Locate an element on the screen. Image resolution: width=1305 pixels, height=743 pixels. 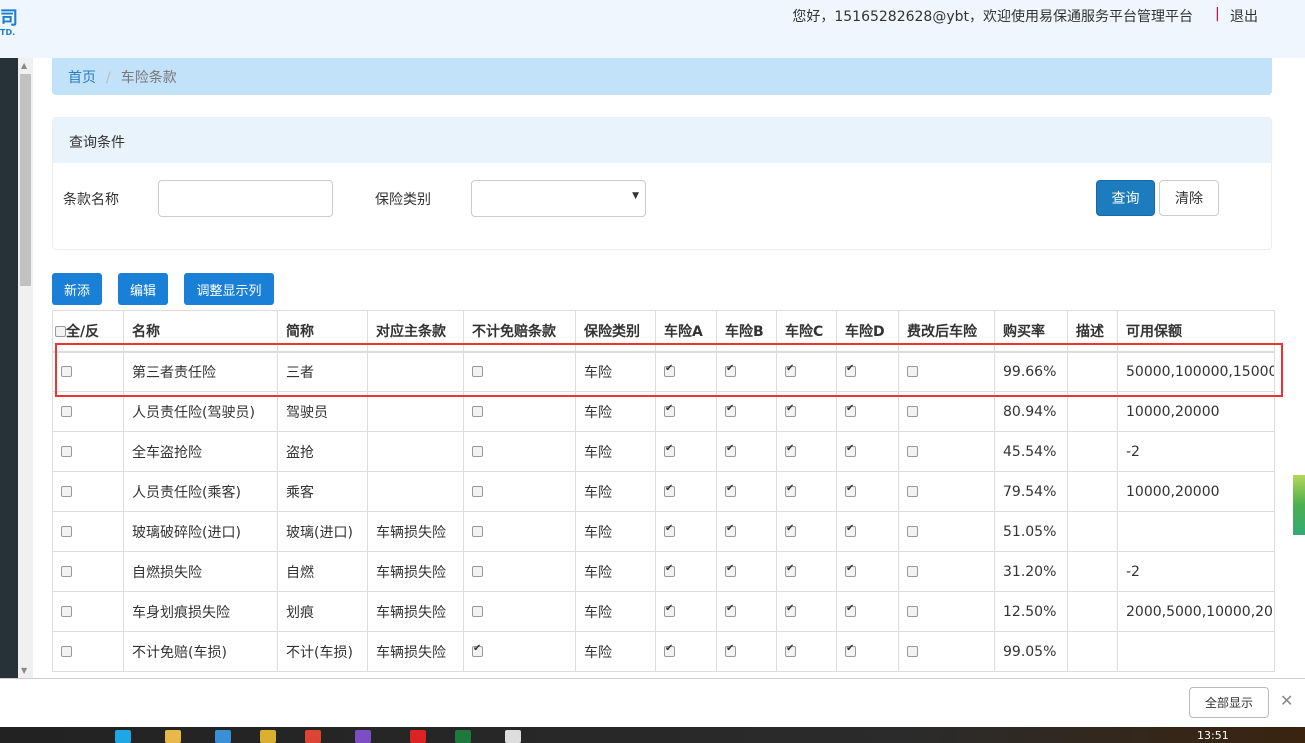
table-row: 第三者责任险三者 车险 99.66% 50000,100000,150000 is located at coordinates (663, 371).